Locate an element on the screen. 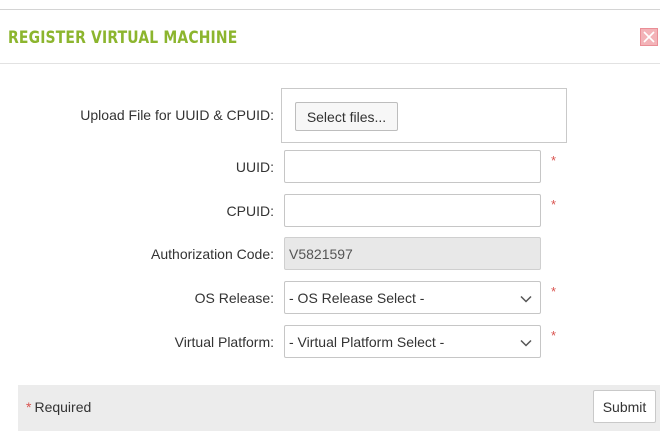  close-button is located at coordinates (649, 37).